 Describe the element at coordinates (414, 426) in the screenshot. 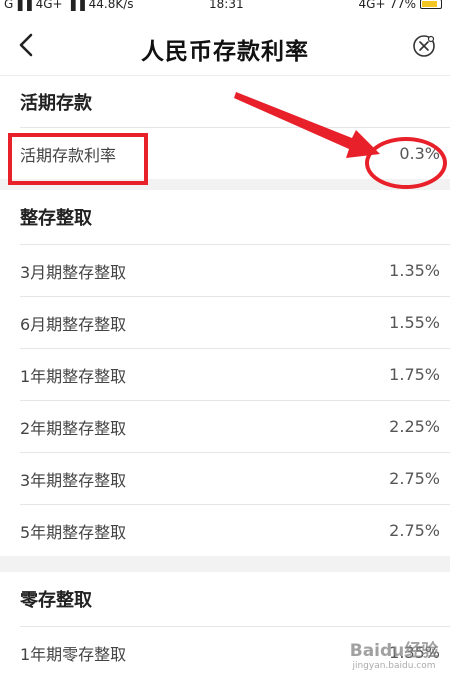

I see `rate-value: 2.25%` at that location.